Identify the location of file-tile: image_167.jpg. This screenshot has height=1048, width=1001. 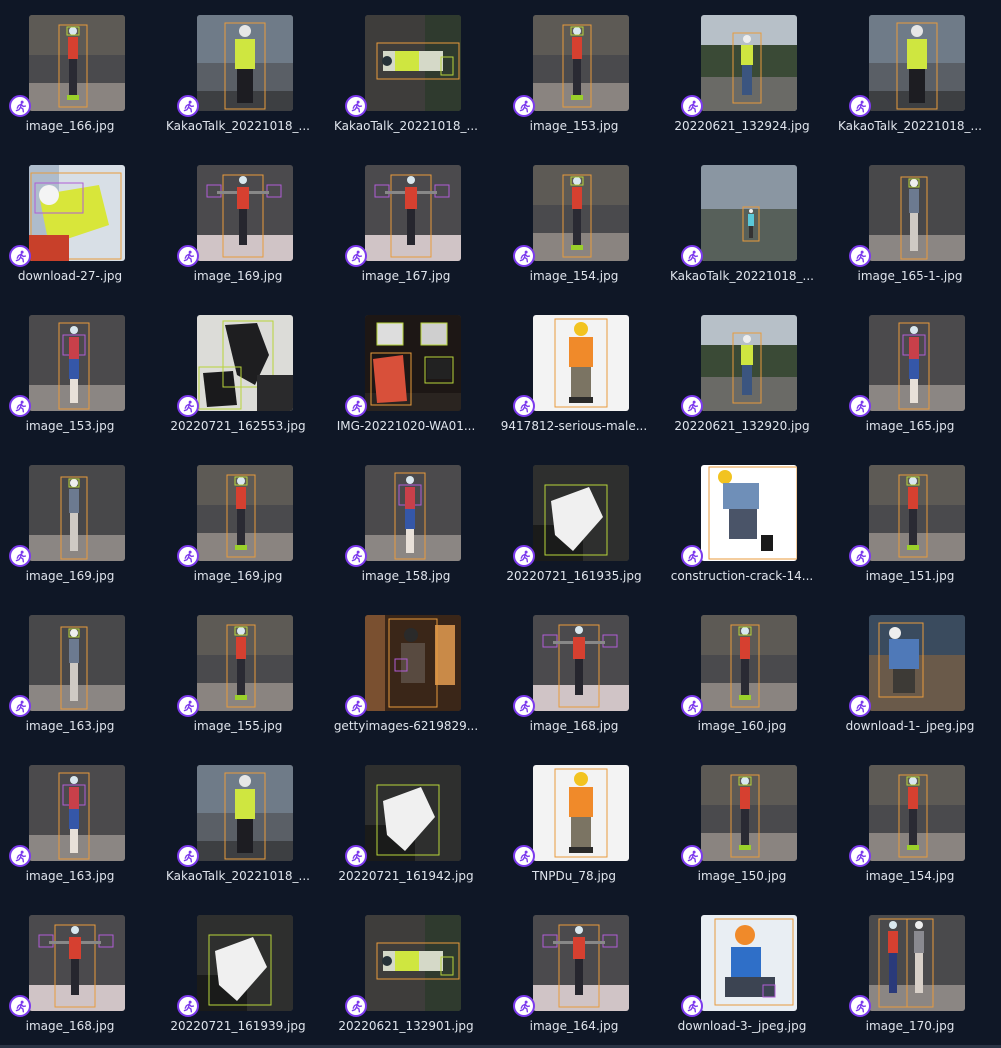
(406, 225).